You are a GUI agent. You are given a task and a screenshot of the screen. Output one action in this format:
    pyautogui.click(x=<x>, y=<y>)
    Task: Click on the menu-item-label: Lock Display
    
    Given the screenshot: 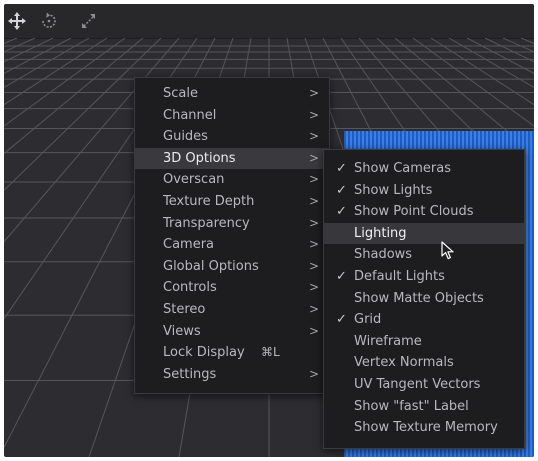 What is the action you would take?
    pyautogui.click(x=204, y=353)
    